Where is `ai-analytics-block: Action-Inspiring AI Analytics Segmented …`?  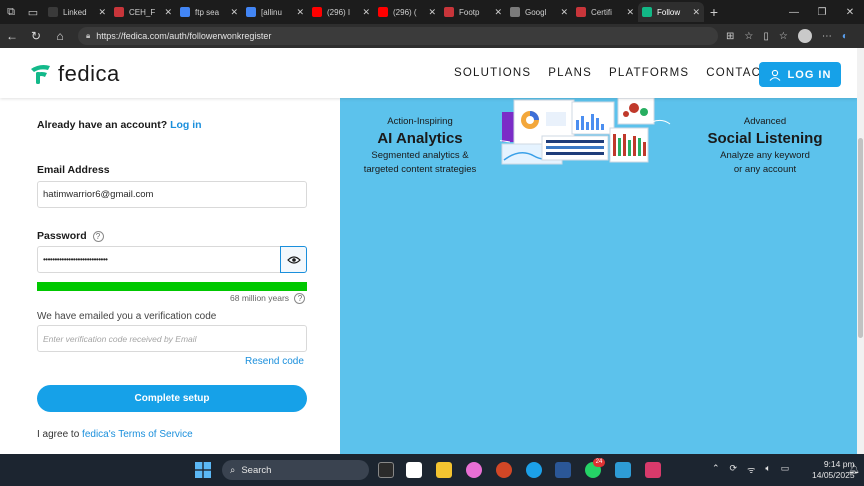 ai-analytics-block: Action-Inspiring AI Analytics Segmented … is located at coordinates (420, 146).